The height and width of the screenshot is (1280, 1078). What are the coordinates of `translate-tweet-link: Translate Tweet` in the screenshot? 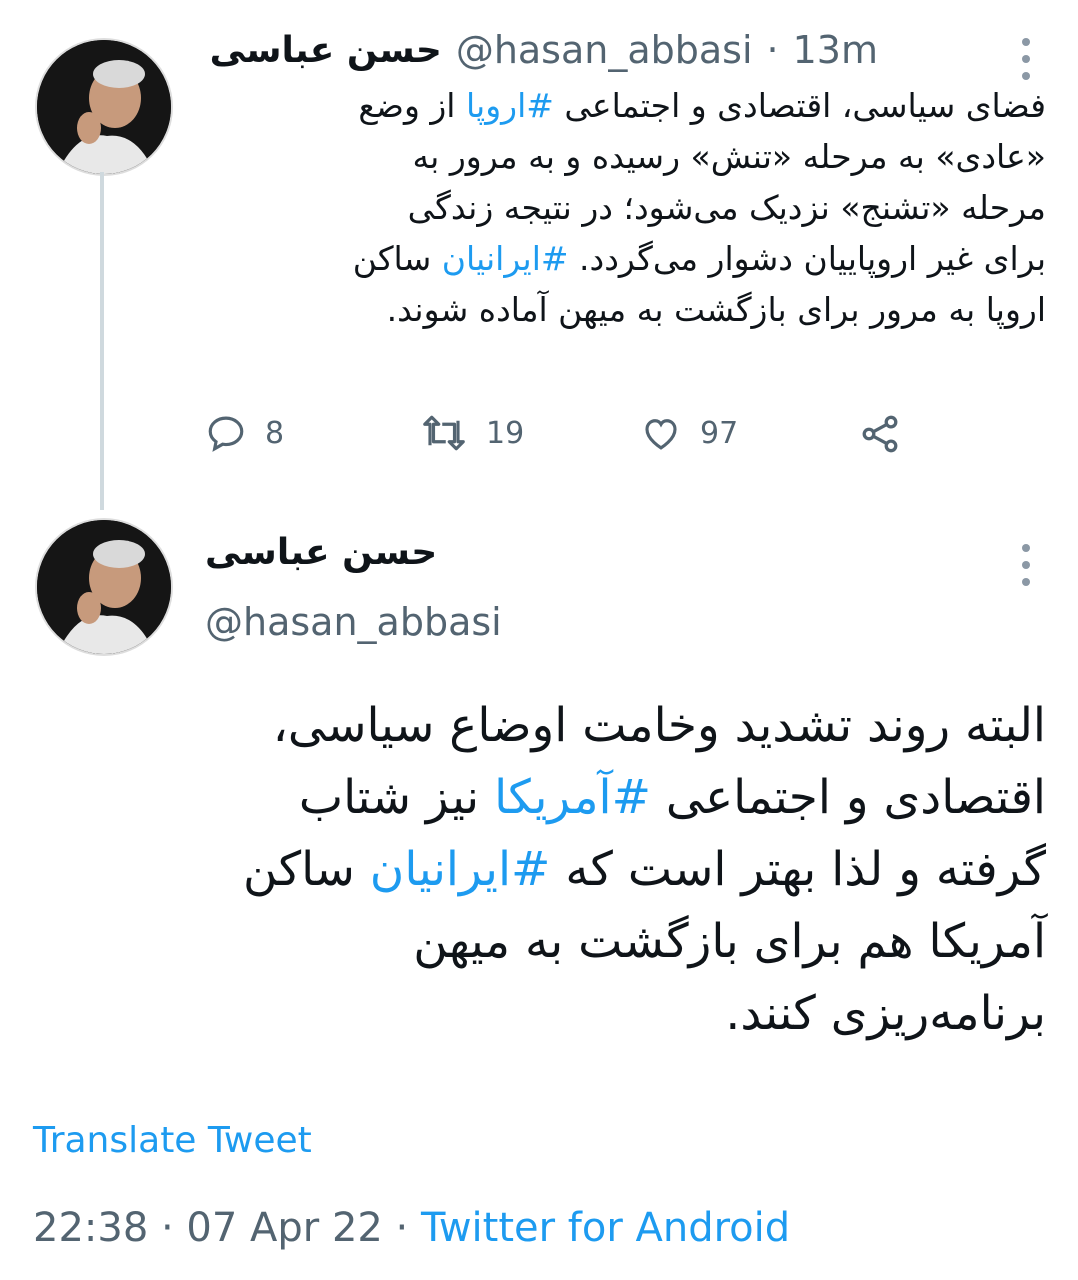 It's located at (172, 1140).